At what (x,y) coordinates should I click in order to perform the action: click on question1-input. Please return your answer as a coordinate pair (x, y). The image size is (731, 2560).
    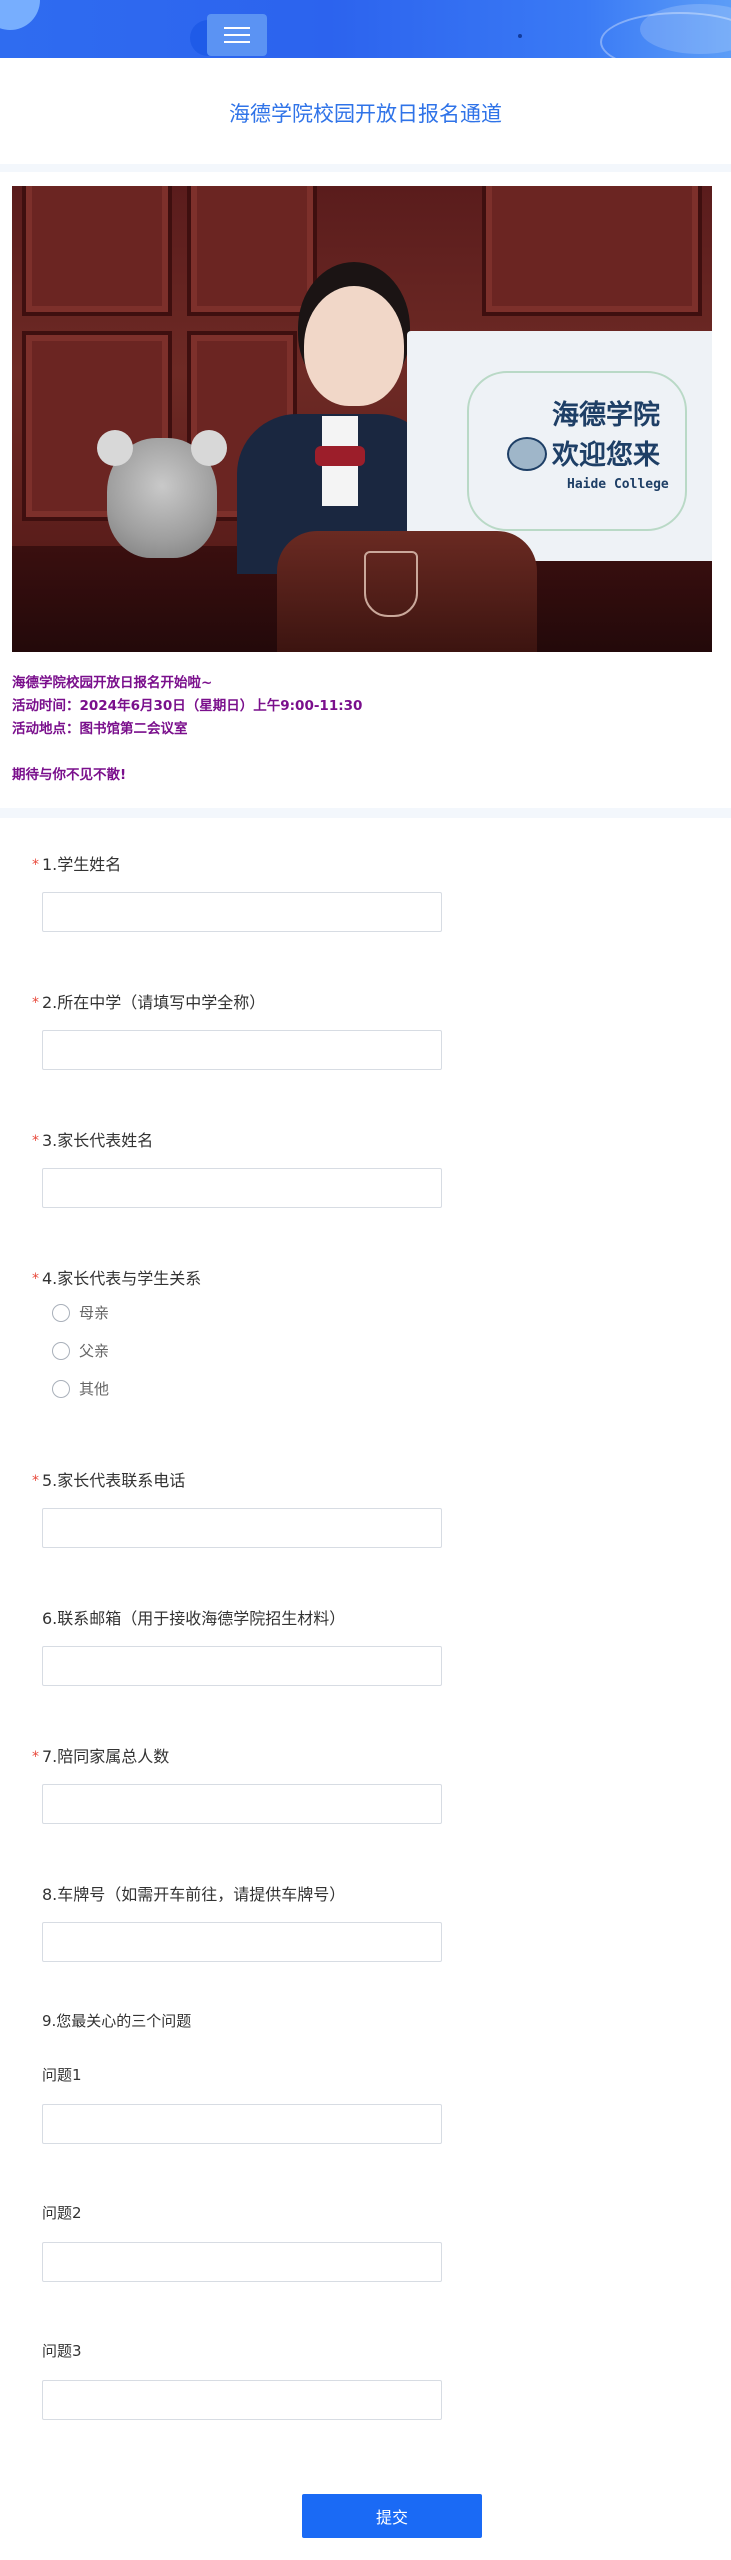
    Looking at the image, I should click on (242, 2124).